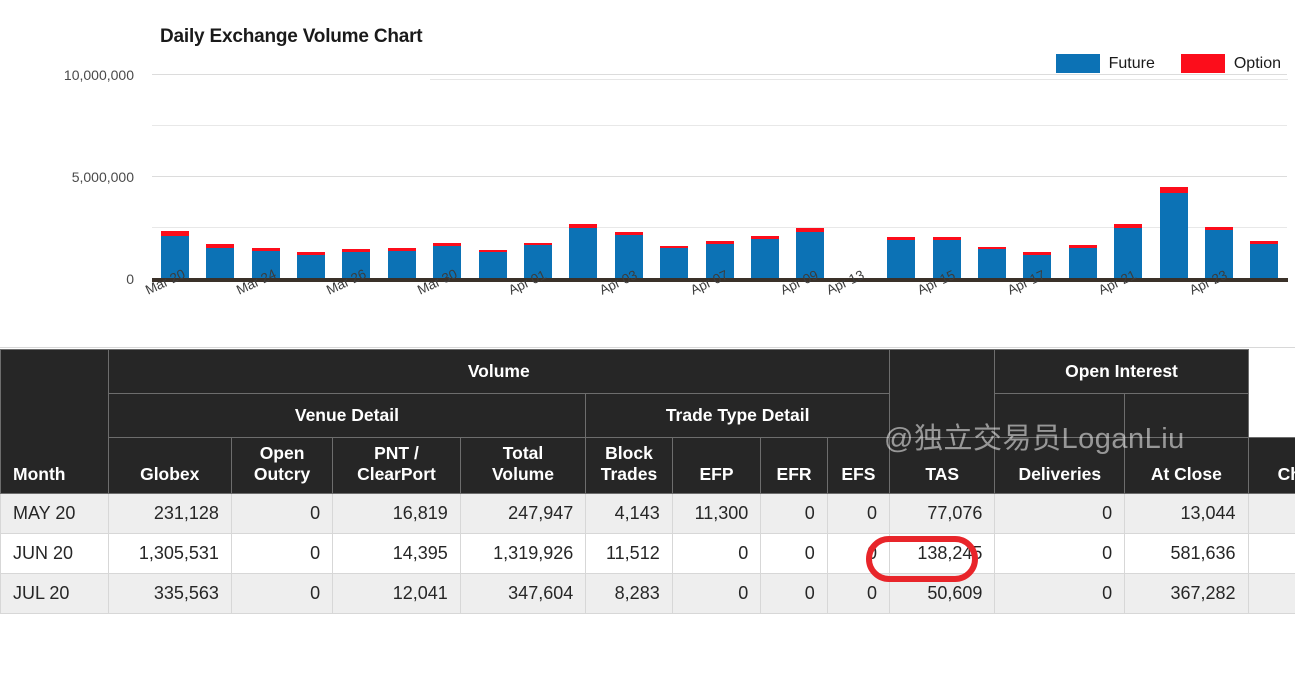 The height and width of the screenshot is (676, 1295). Describe the element at coordinates (523, 513) in the screenshot. I see `table-cell-total-volume: 247,947` at that location.